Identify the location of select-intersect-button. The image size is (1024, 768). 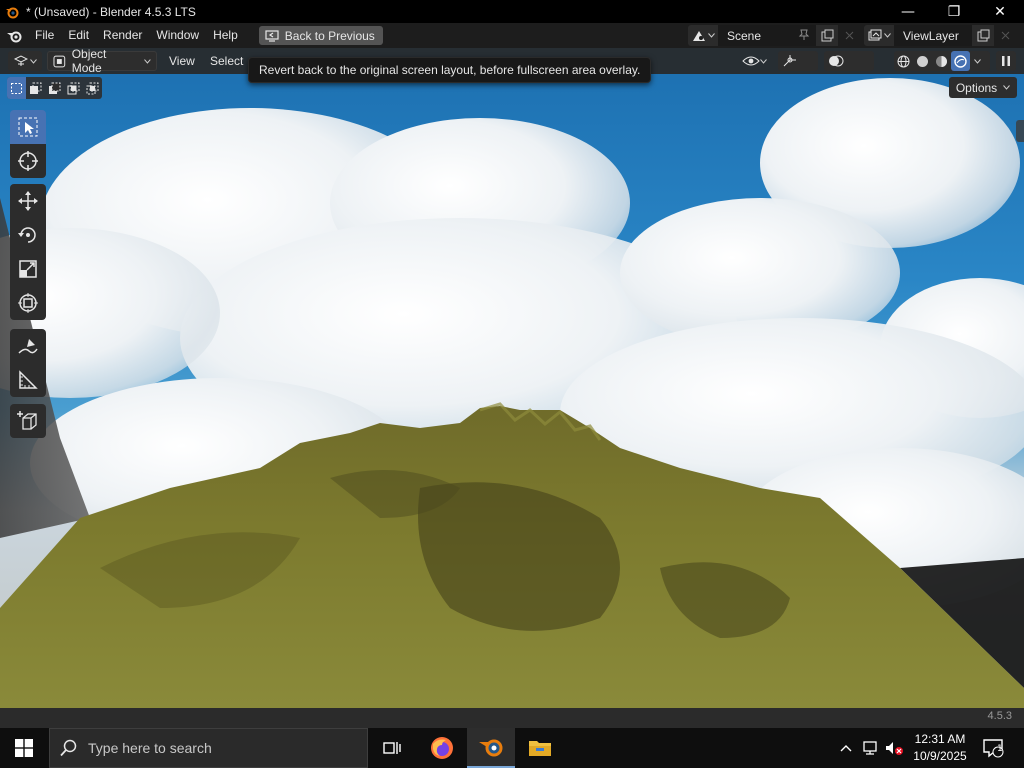
(92, 88).